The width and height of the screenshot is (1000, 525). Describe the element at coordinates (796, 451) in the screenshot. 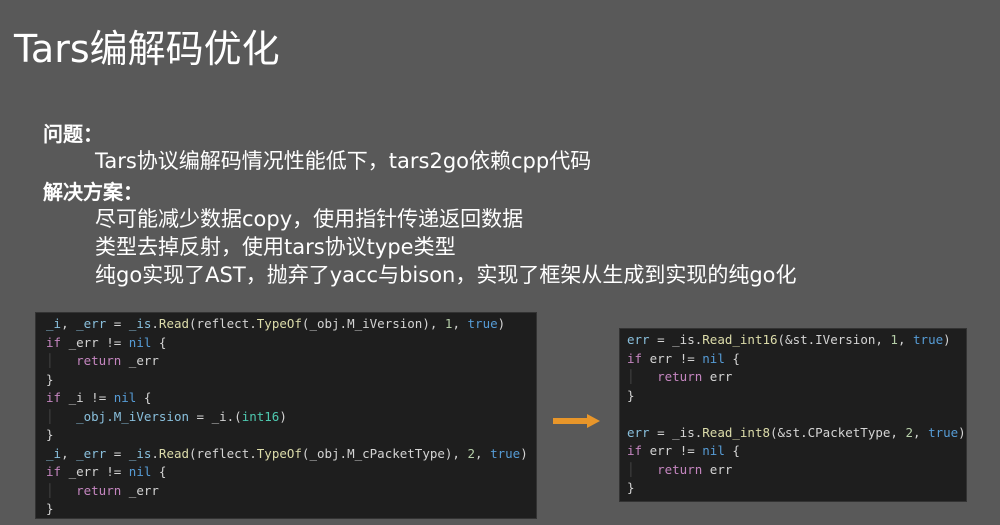

I see `code-line: if err != nil {` at that location.